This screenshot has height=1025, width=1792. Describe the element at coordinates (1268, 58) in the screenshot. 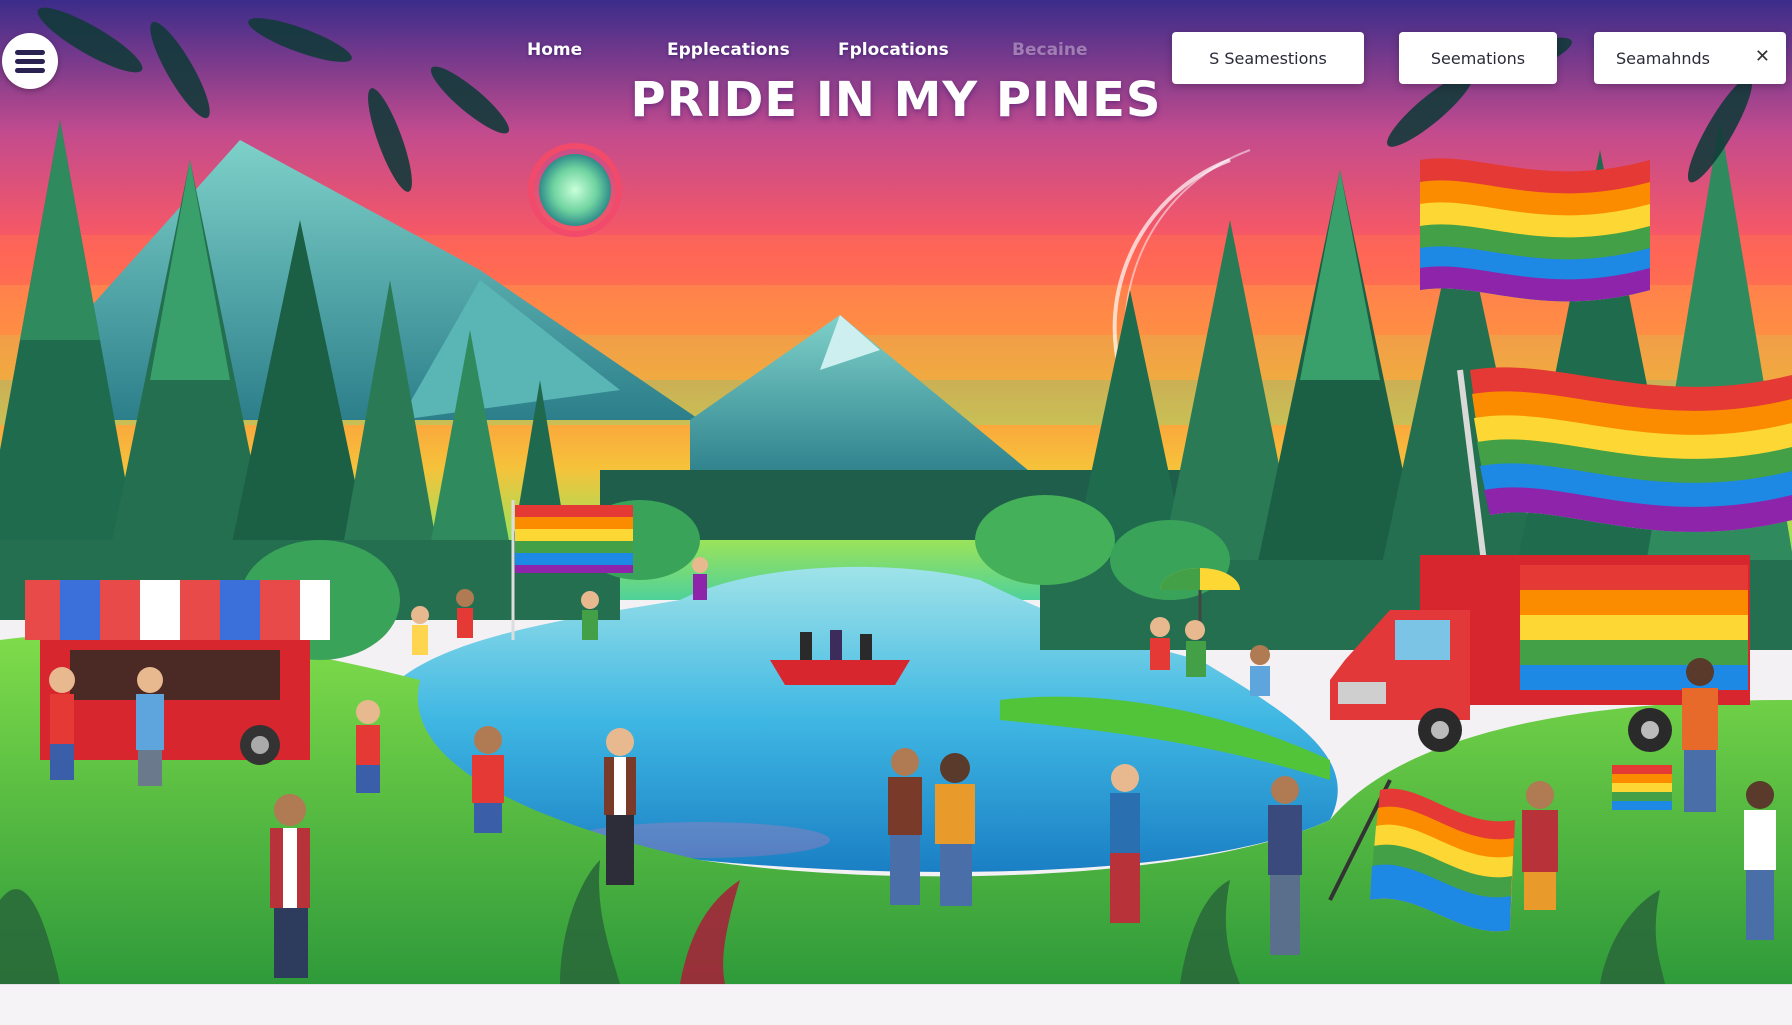

I see `search-input-1: S Seamestions` at that location.